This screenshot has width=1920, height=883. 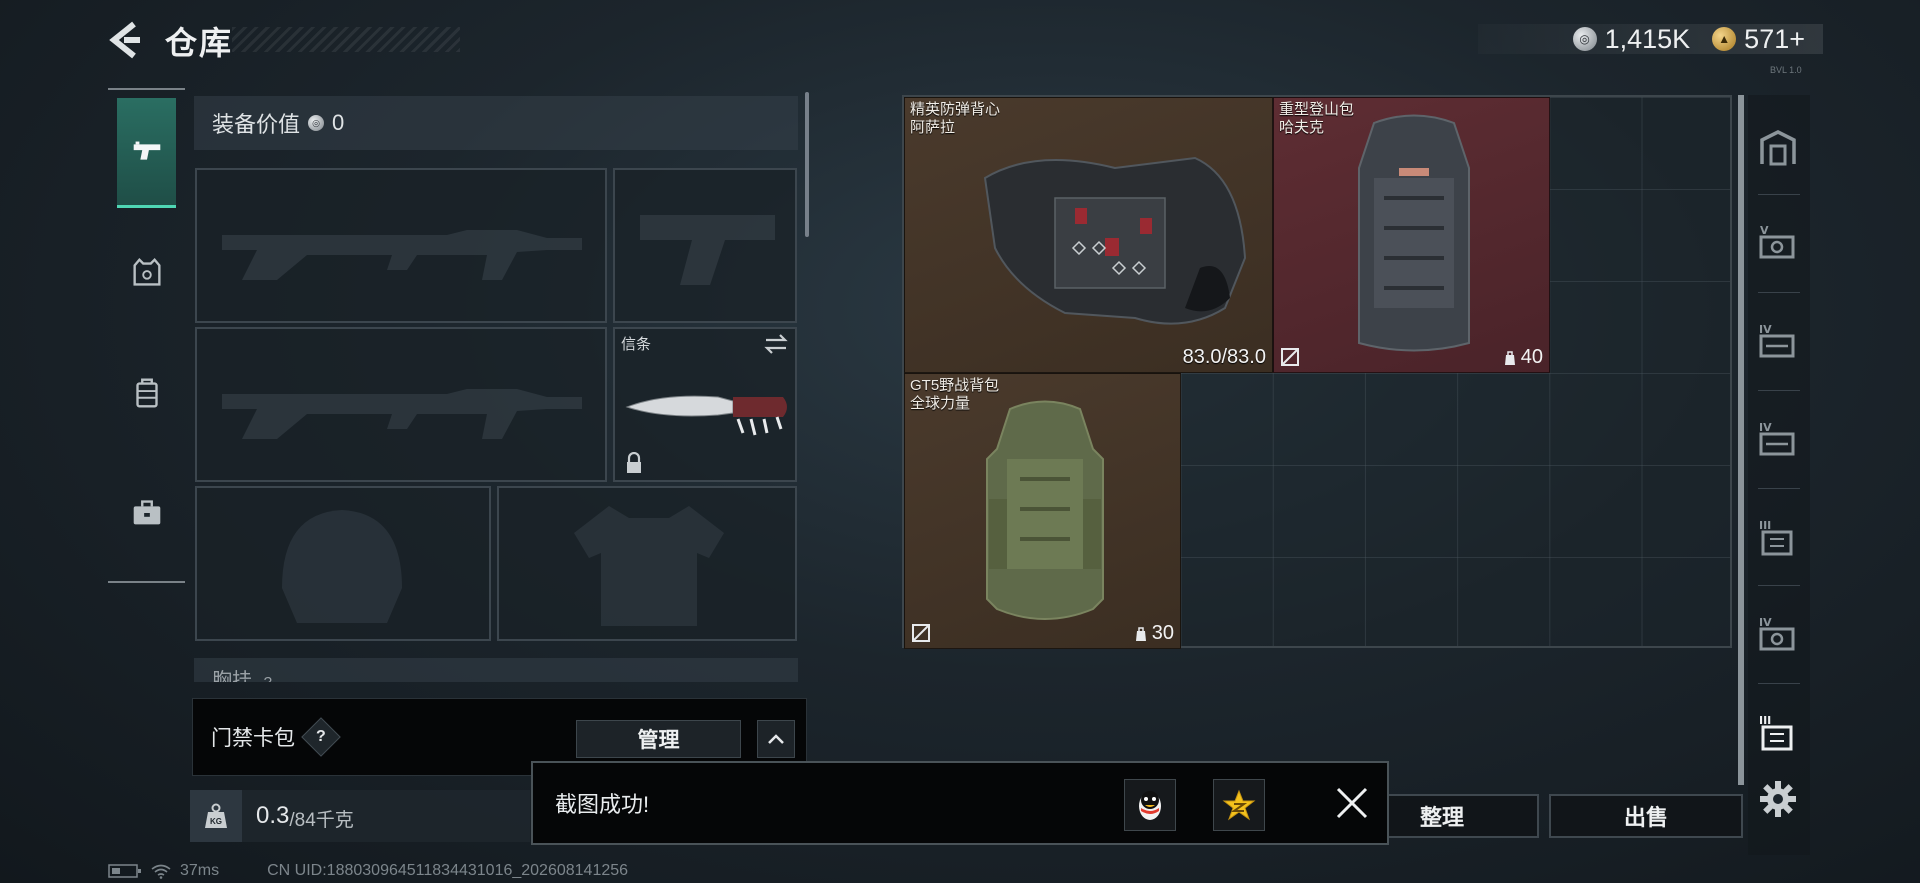 I want to click on chevron-up-icon, so click(x=776, y=739).